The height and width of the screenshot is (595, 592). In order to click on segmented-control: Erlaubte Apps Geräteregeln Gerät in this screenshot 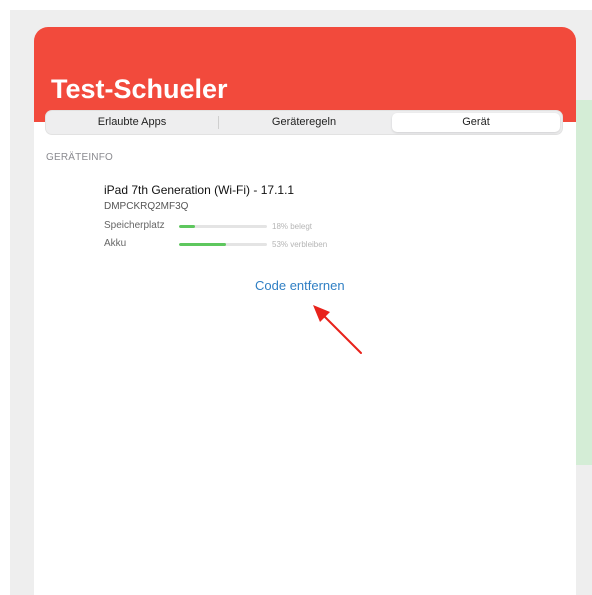, I will do `click(304, 122)`.